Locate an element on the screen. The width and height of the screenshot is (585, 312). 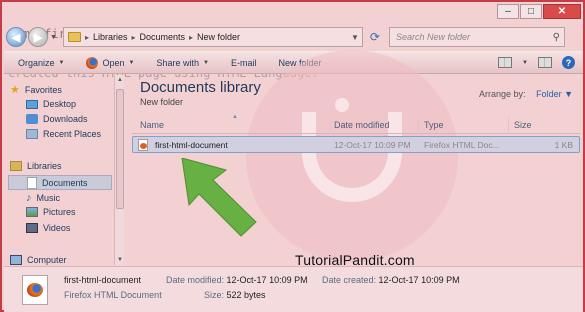
scroll-down-icon: ▼ is located at coordinates (120, 260).